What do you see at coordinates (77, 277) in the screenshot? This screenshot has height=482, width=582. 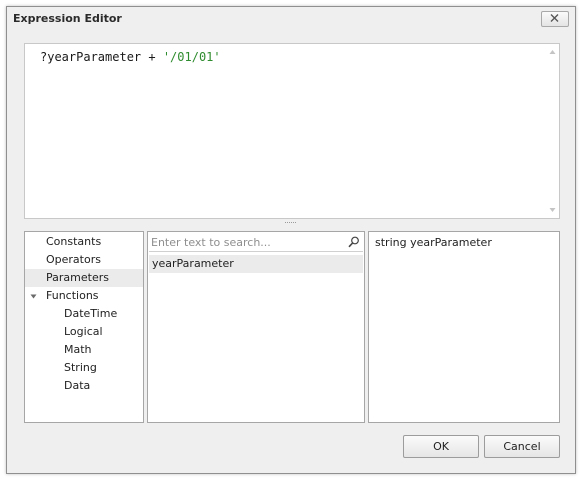 I see `tree-item-label: Parameters` at bounding box center [77, 277].